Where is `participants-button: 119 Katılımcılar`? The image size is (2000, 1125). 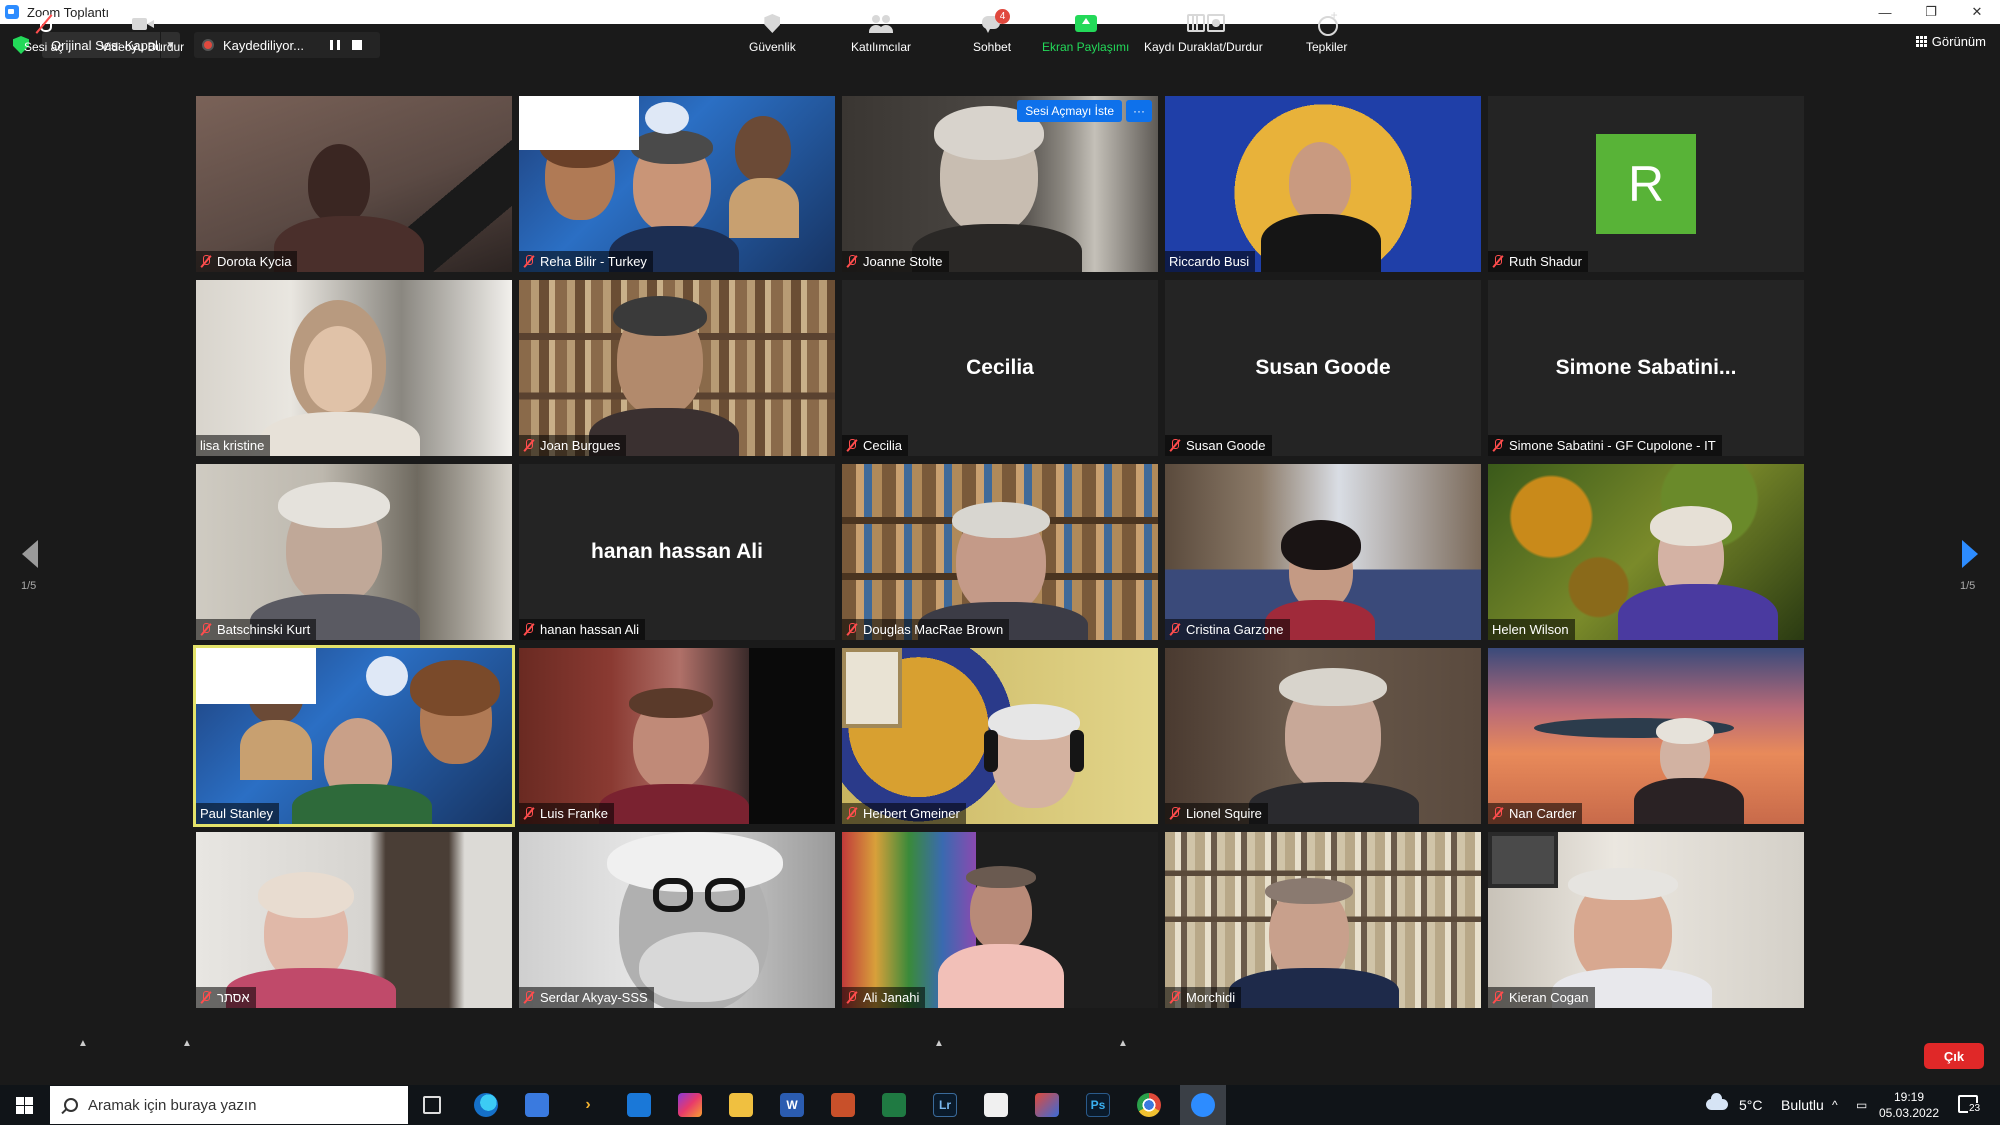 participants-button: 119 Katılımcılar is located at coordinates (882, 33).